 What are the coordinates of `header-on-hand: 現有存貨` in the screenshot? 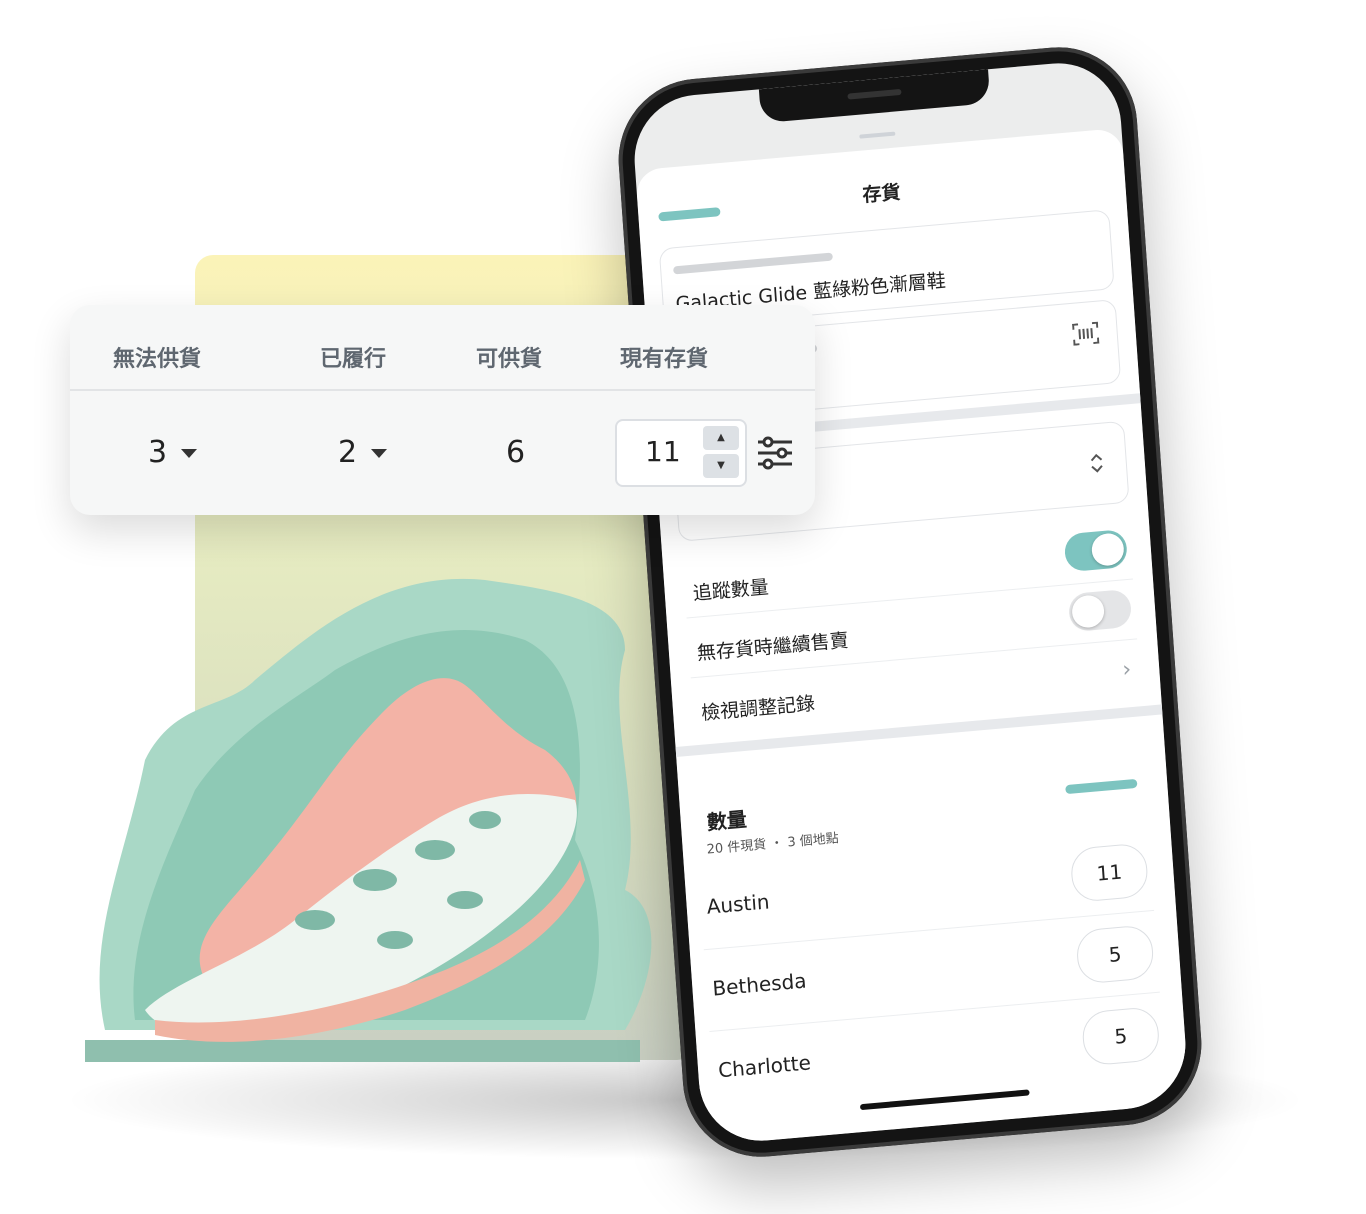 It's located at (664, 359).